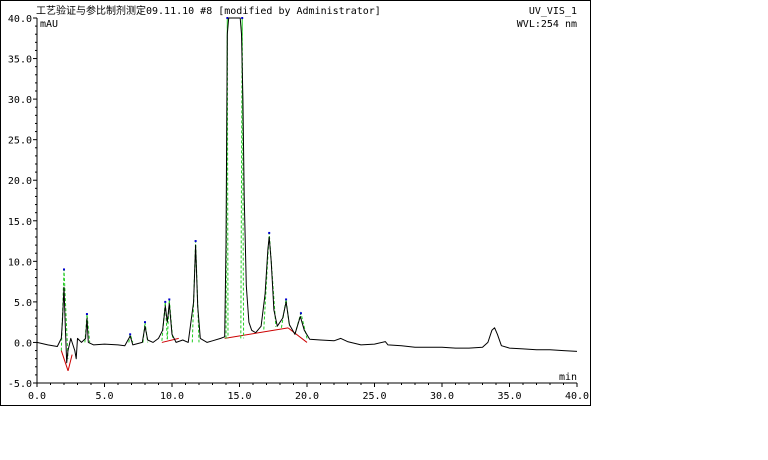 The image size is (768, 460). I want to click on y-tick-label: 0.0, so click(23, 343).